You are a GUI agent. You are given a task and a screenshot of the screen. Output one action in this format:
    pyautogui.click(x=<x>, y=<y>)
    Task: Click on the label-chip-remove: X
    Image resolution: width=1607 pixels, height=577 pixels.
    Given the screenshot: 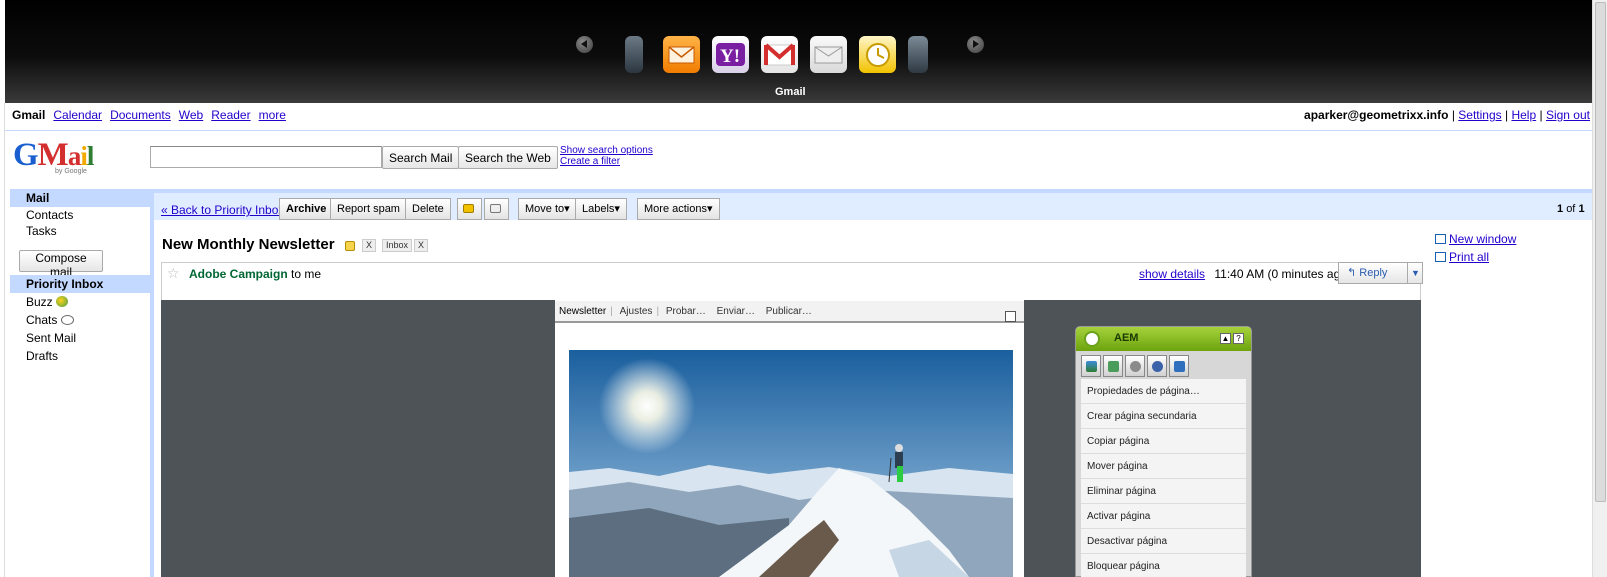 What is the action you would take?
    pyautogui.click(x=369, y=245)
    